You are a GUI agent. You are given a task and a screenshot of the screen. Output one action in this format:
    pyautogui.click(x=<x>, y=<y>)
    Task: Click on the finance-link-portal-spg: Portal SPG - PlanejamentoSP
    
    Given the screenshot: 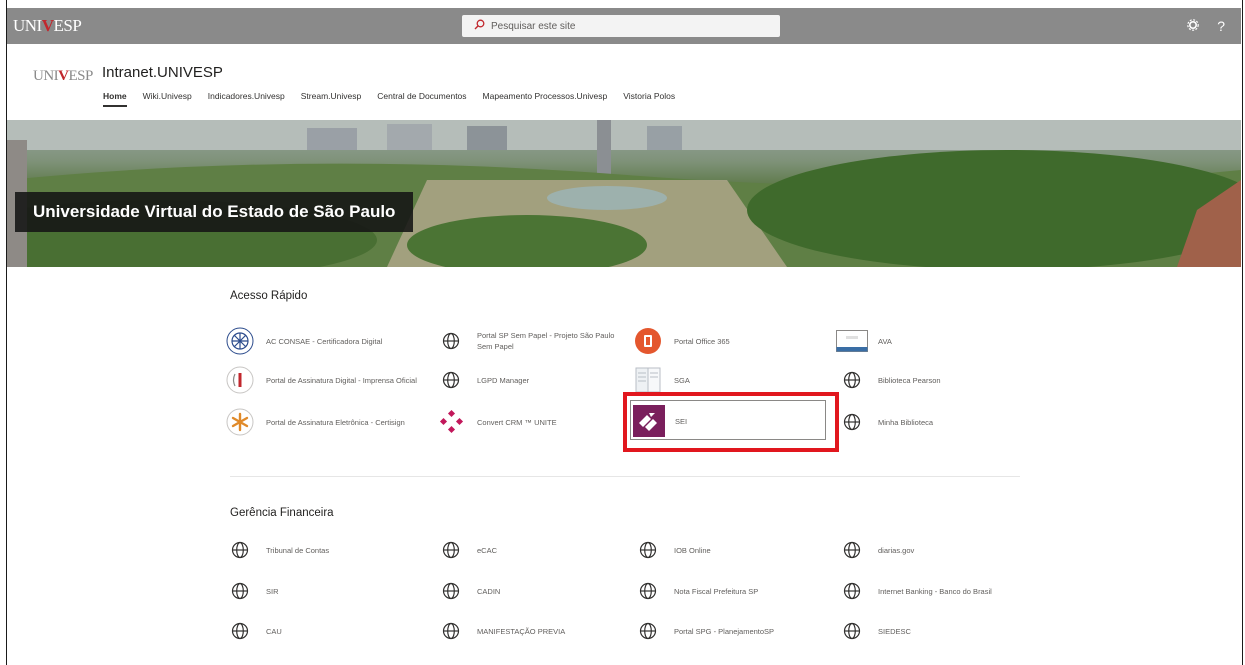 What is the action you would take?
    pyautogui.click(x=730, y=631)
    